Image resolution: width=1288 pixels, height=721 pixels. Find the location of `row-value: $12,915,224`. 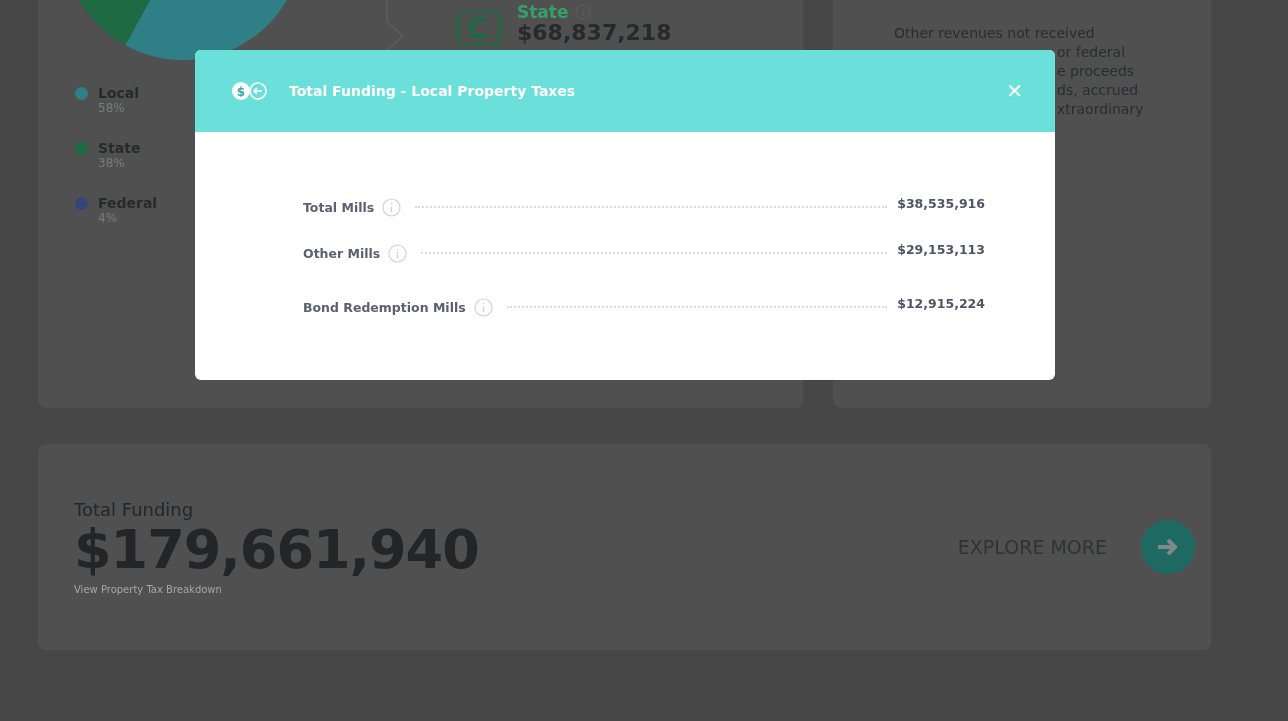

row-value: $12,915,224 is located at coordinates (941, 303).